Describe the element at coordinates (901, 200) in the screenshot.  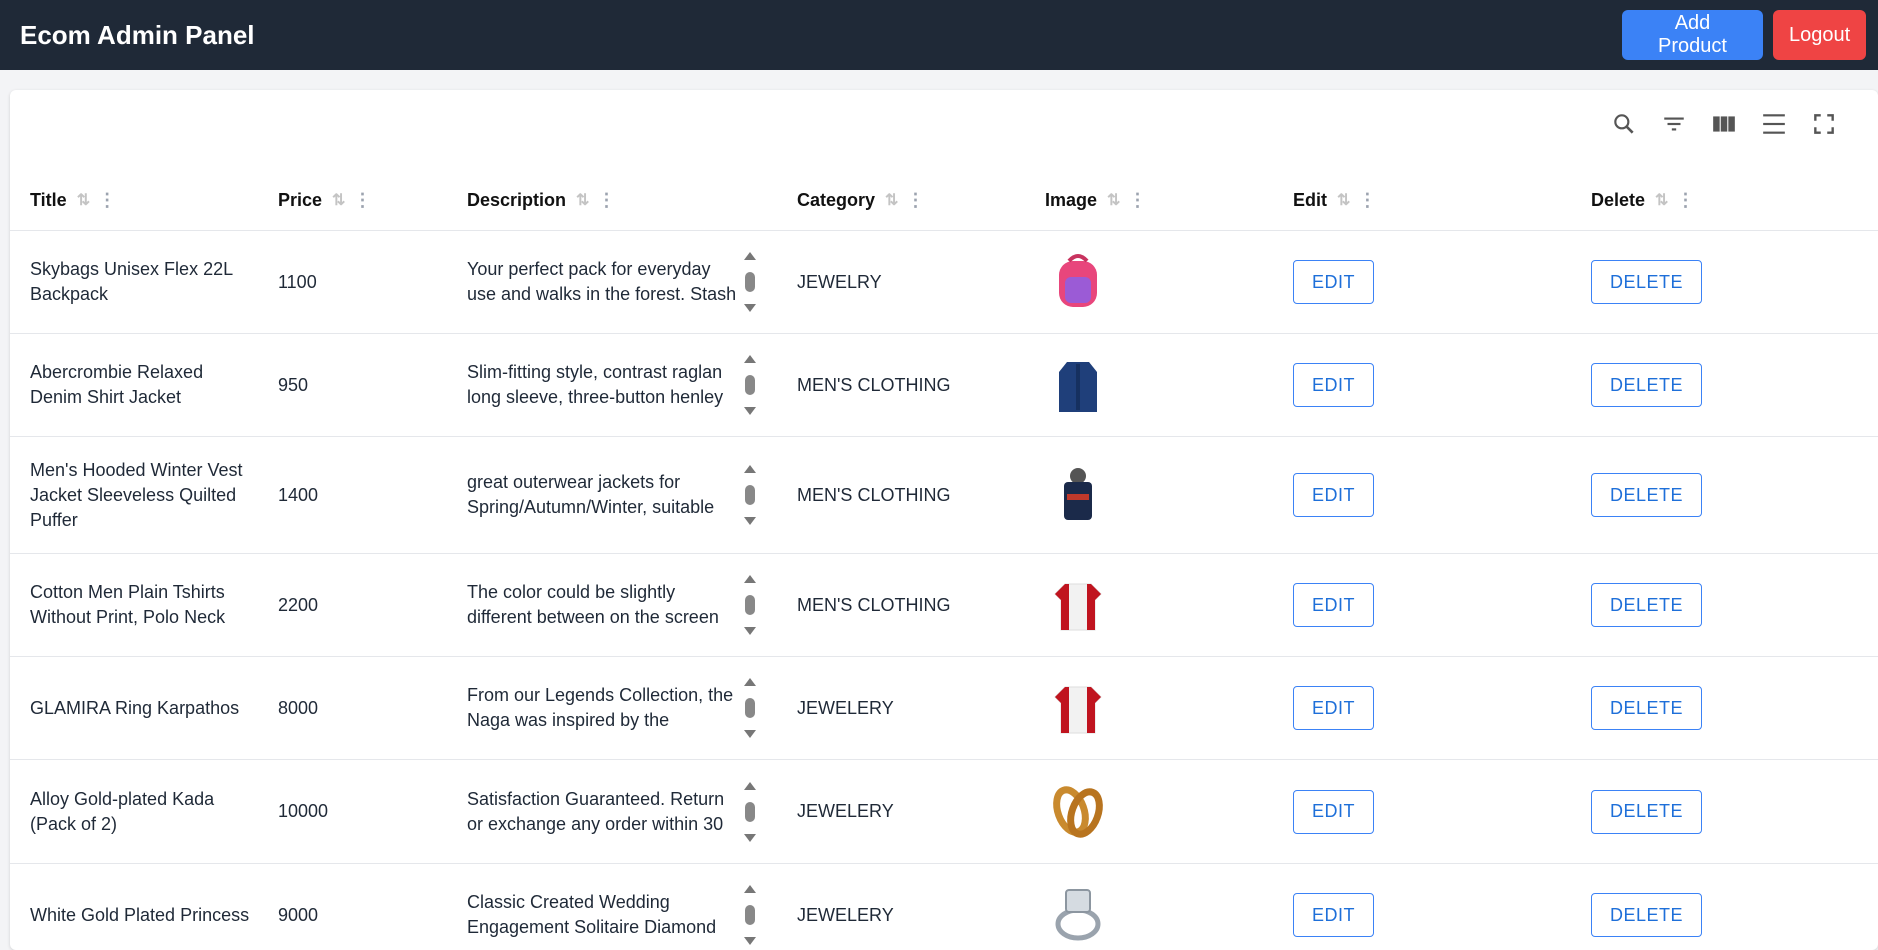
I see `column-header-category: Category ⇅ ⋮` at that location.